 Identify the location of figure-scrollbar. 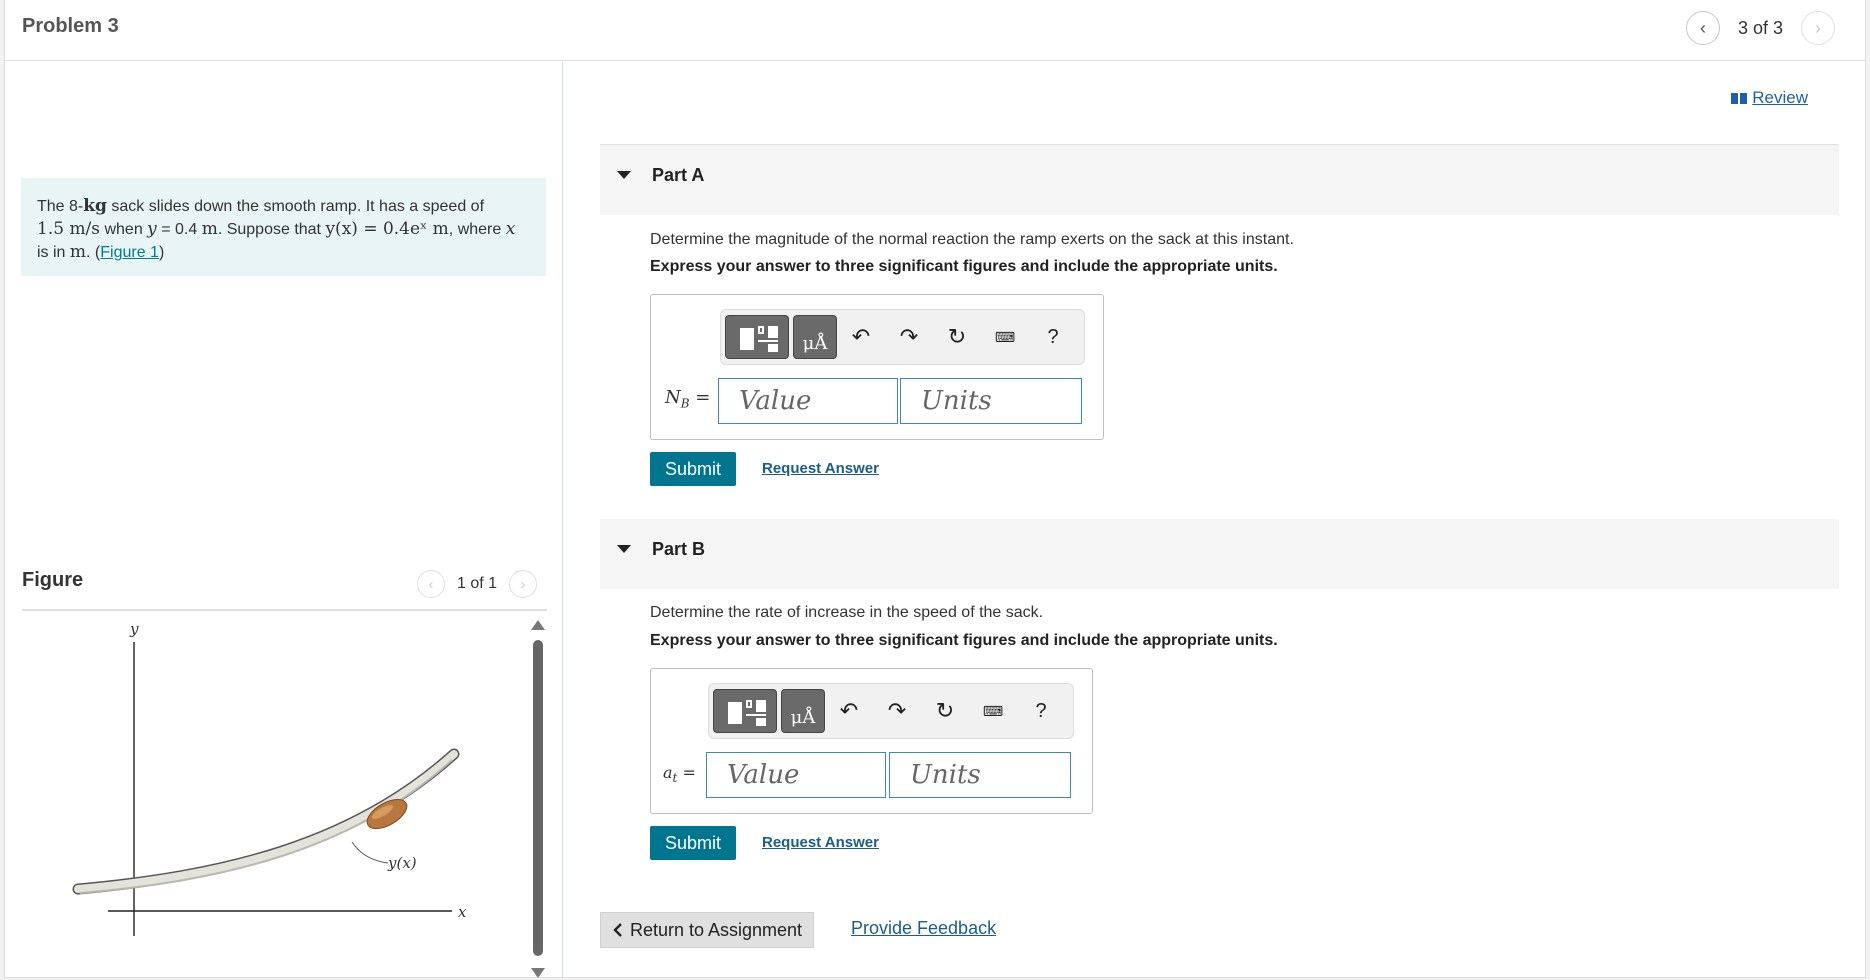
(538, 799).